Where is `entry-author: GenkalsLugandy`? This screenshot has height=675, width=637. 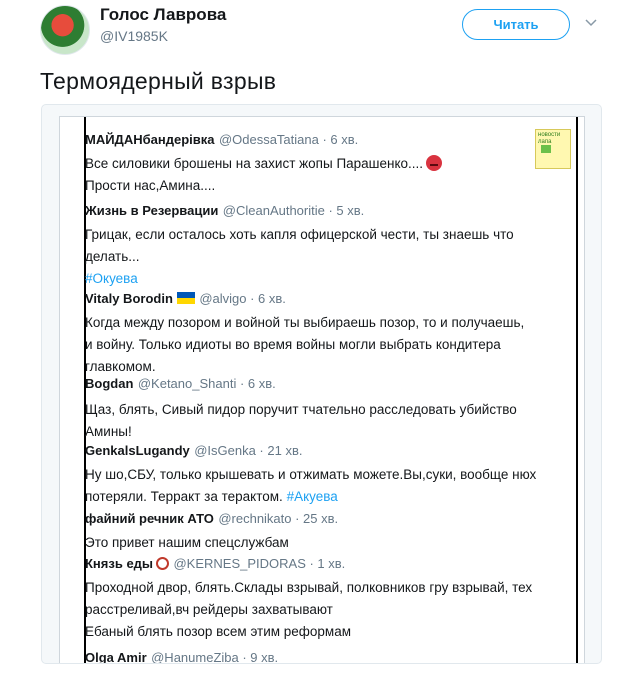 entry-author: GenkalsLugandy is located at coordinates (137, 450).